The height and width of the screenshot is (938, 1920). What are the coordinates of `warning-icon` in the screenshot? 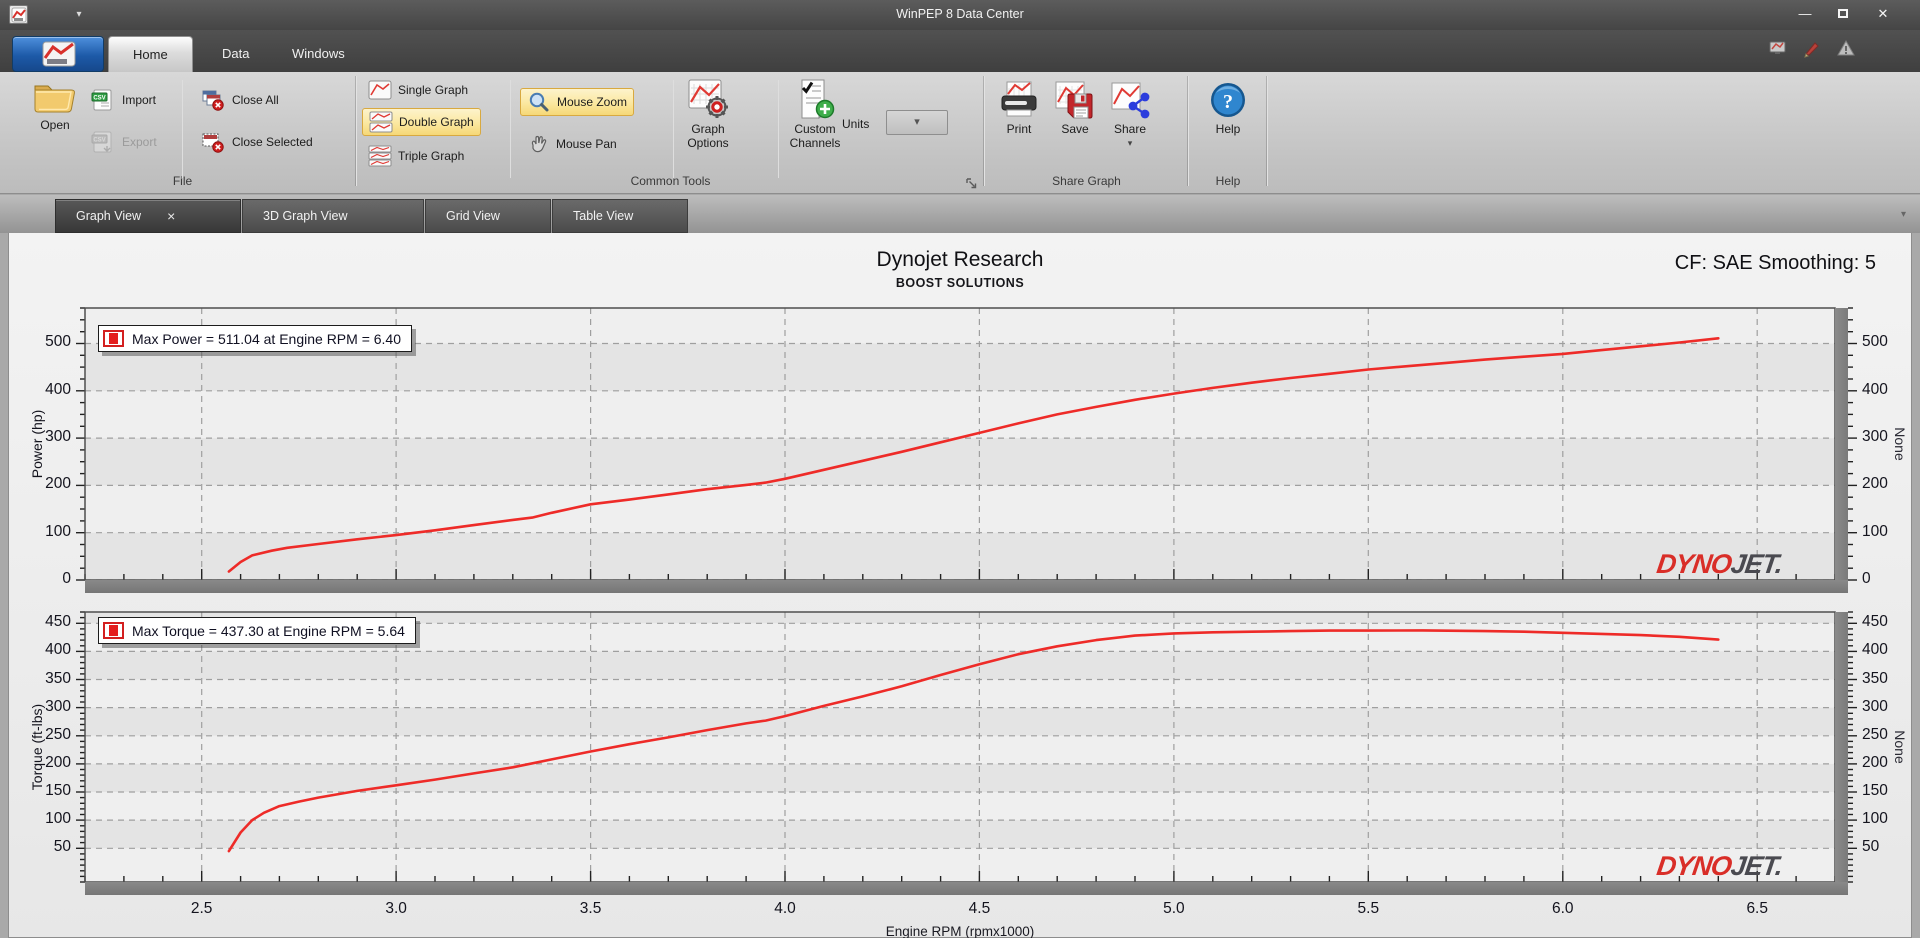 It's located at (1847, 48).